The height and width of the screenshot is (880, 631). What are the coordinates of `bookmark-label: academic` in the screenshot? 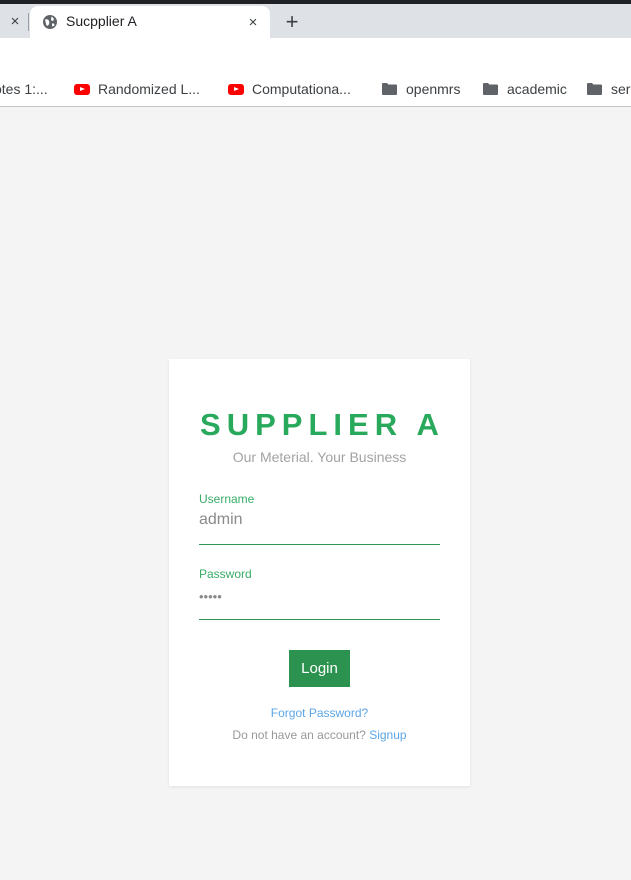 It's located at (537, 89).